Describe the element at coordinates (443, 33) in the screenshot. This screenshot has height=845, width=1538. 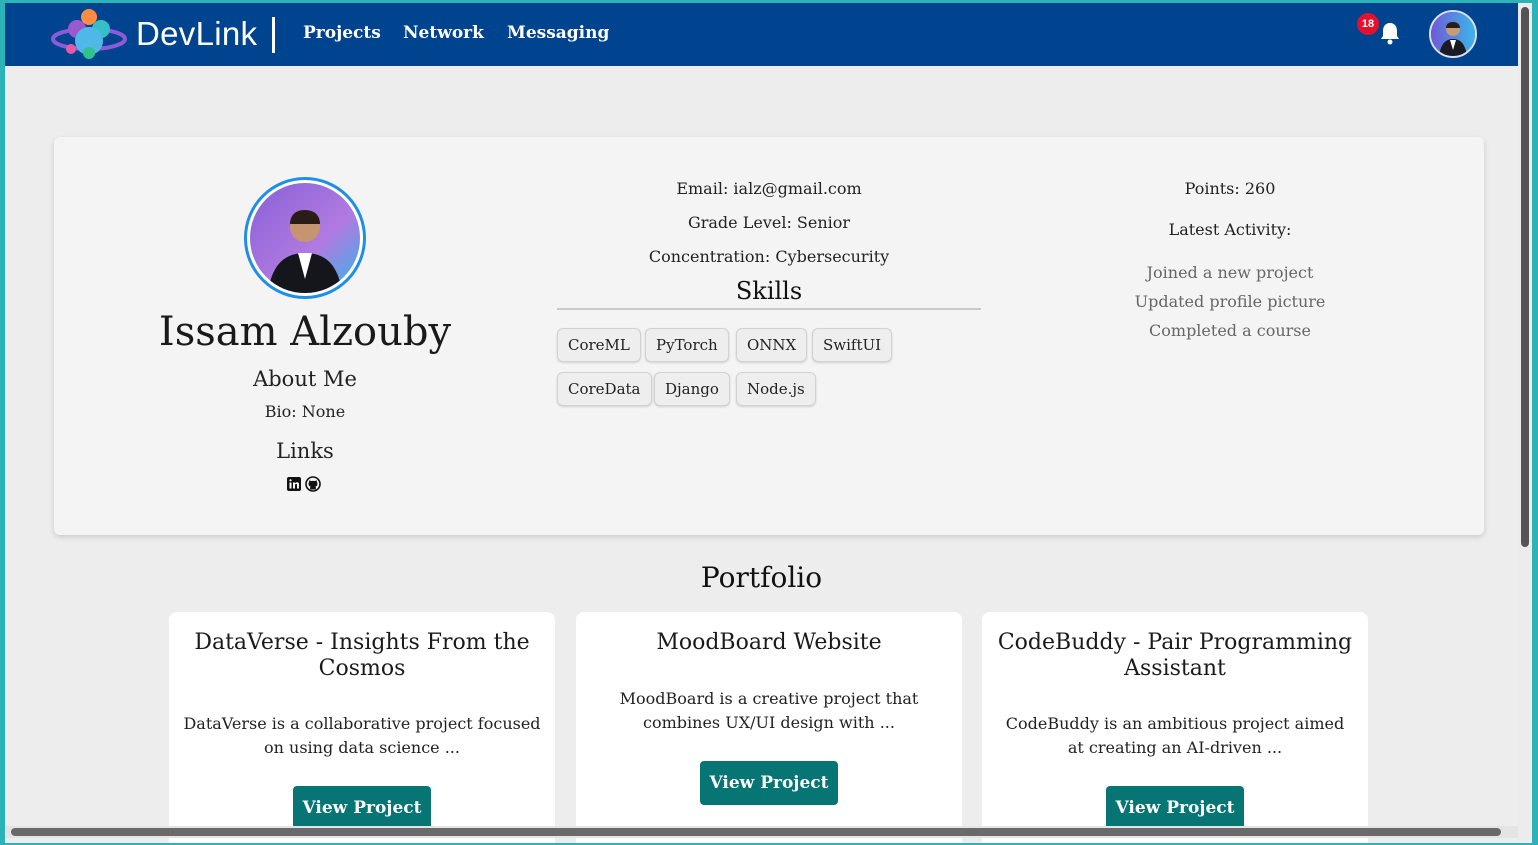
I see `nav-network-link: Network` at that location.